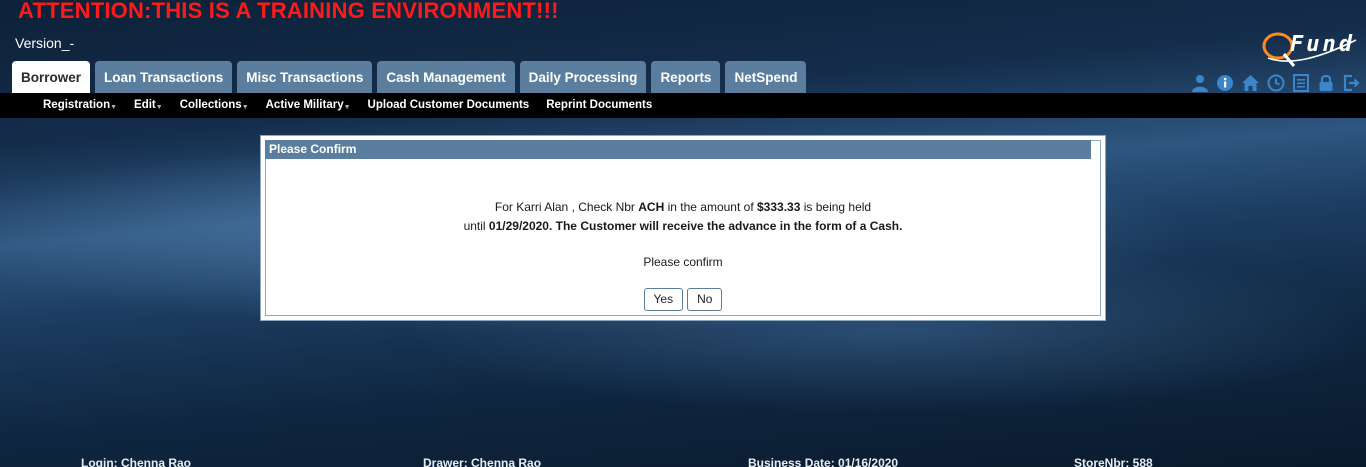 This screenshot has width=1366, height=467. Describe the element at coordinates (145, 105) in the screenshot. I see `subnav-edit-label: Edit` at that location.